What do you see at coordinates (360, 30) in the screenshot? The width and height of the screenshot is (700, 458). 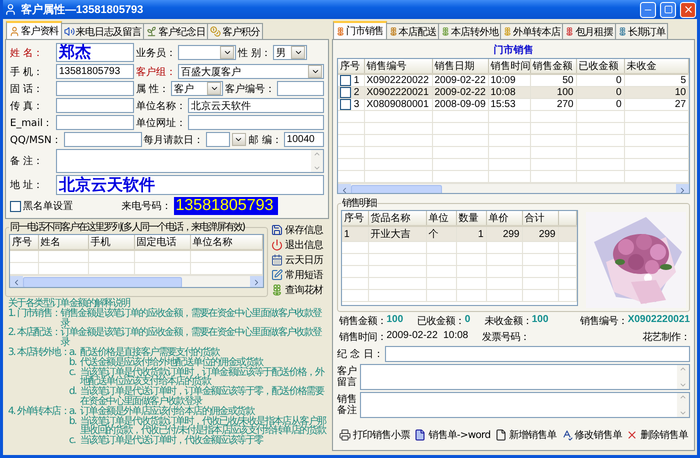 I see `tab: 门市销售` at bounding box center [360, 30].